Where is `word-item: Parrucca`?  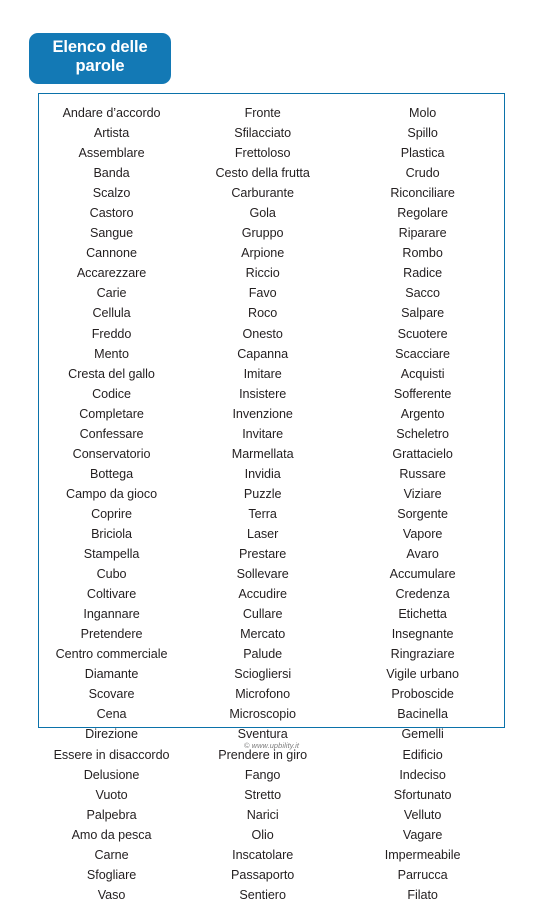
word-item: Parrucca is located at coordinates (422, 874).